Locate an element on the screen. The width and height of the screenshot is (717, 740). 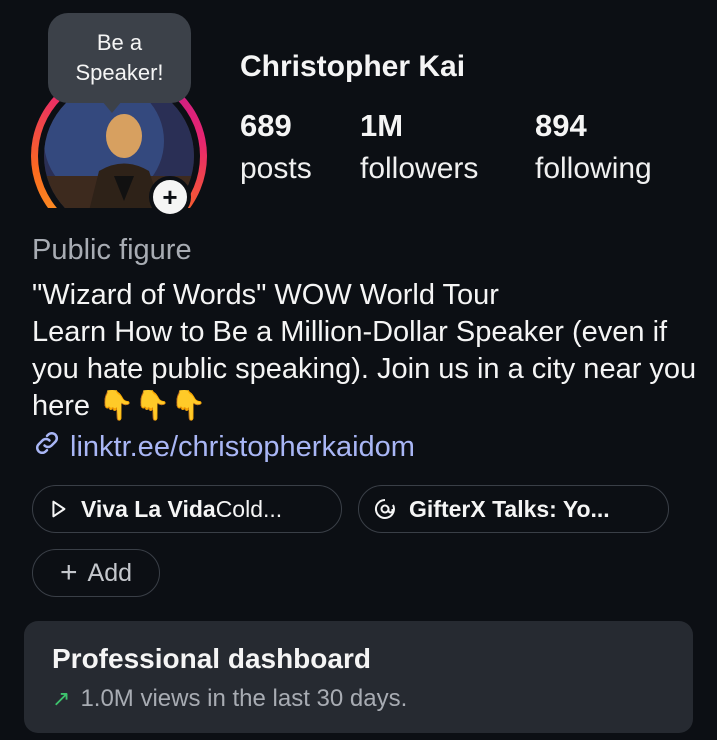
stat-label: followers is located at coordinates (419, 168).